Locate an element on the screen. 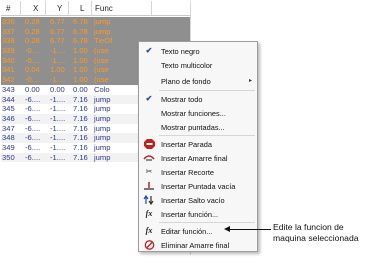 This screenshot has height=267, width=389. table-header: # X Y L Func is located at coordinates (95, 8).